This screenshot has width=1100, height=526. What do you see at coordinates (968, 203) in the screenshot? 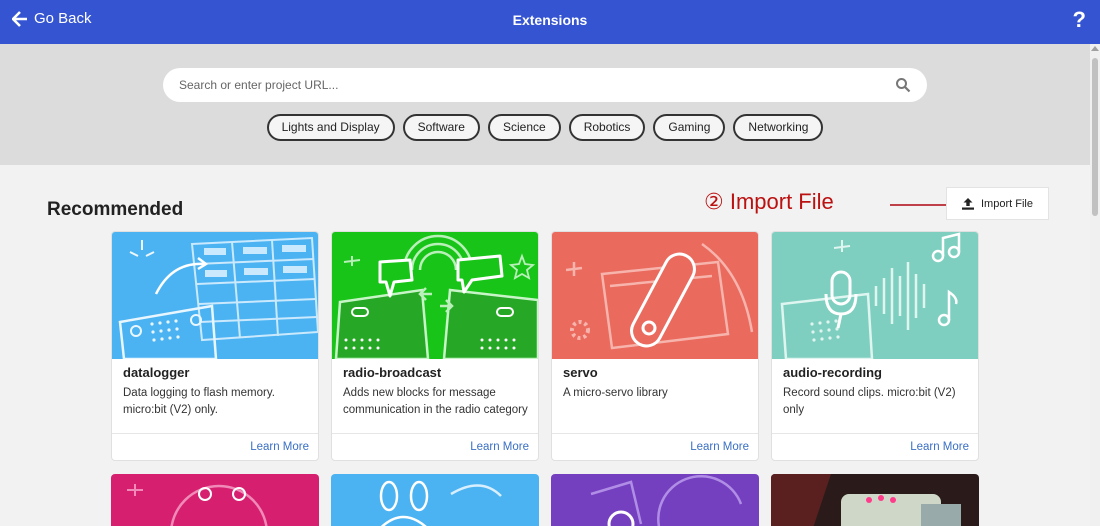
I see `upload-icon` at bounding box center [968, 203].